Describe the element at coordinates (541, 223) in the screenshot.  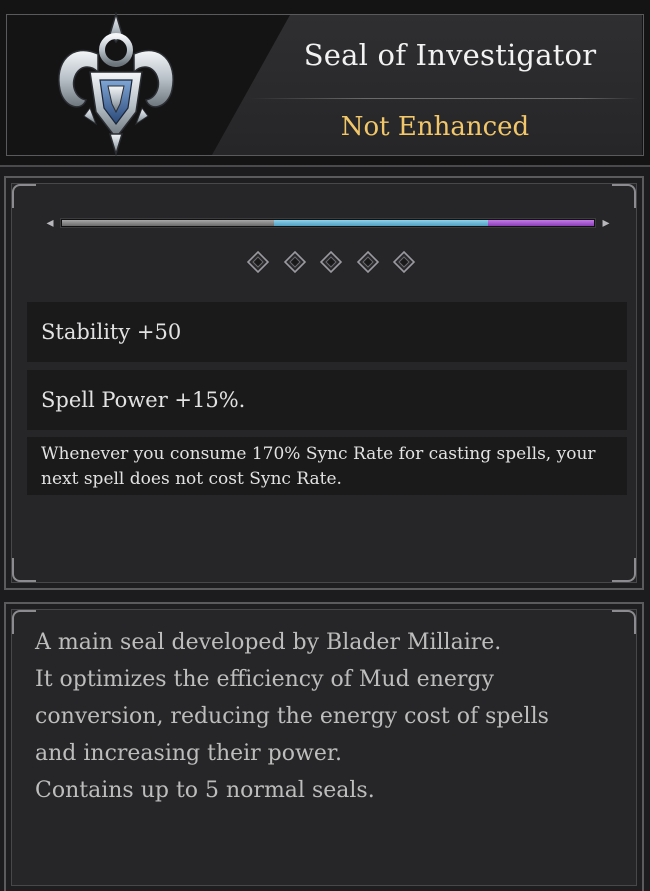
I see `bar-segment-purple` at that location.